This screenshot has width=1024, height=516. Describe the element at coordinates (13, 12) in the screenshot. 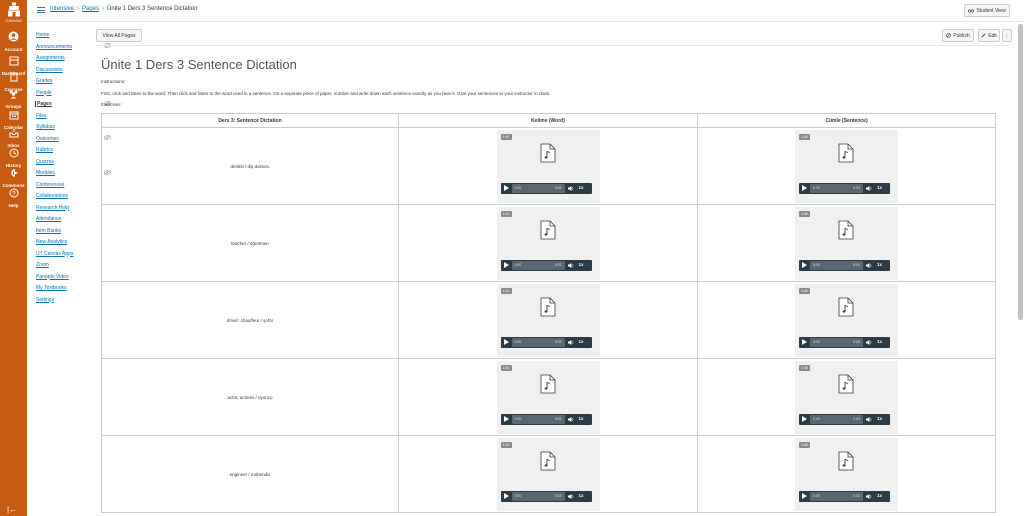

I see `canvas-logo: CANVAS` at that location.